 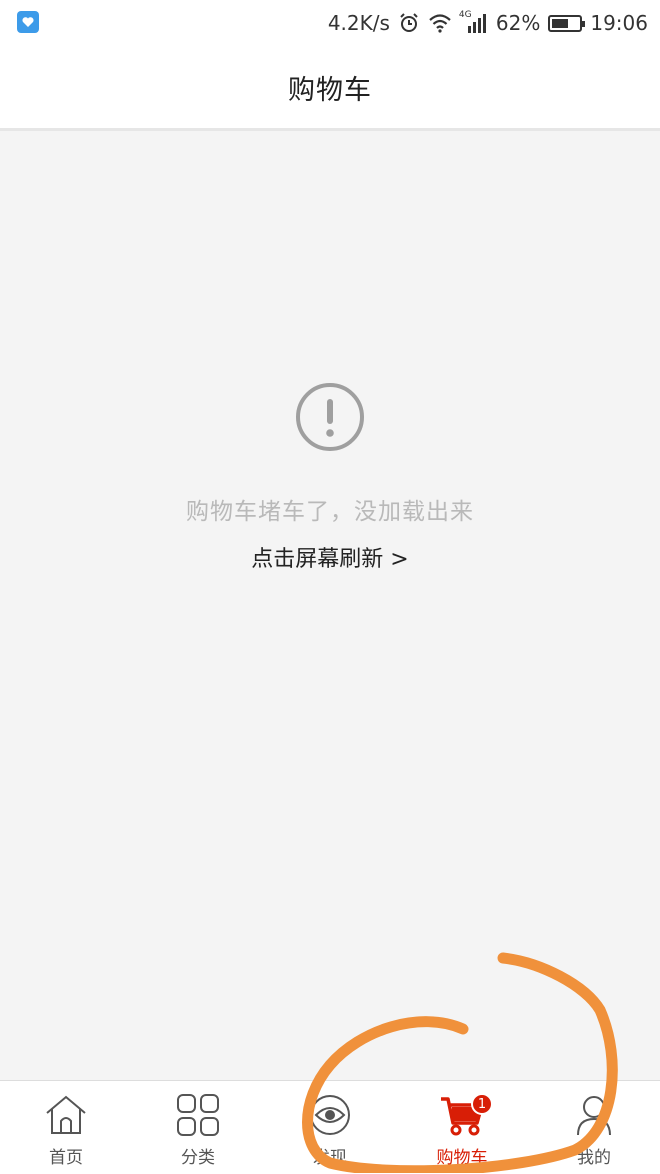 I want to click on battery-percent: 62%, so click(x=518, y=23).